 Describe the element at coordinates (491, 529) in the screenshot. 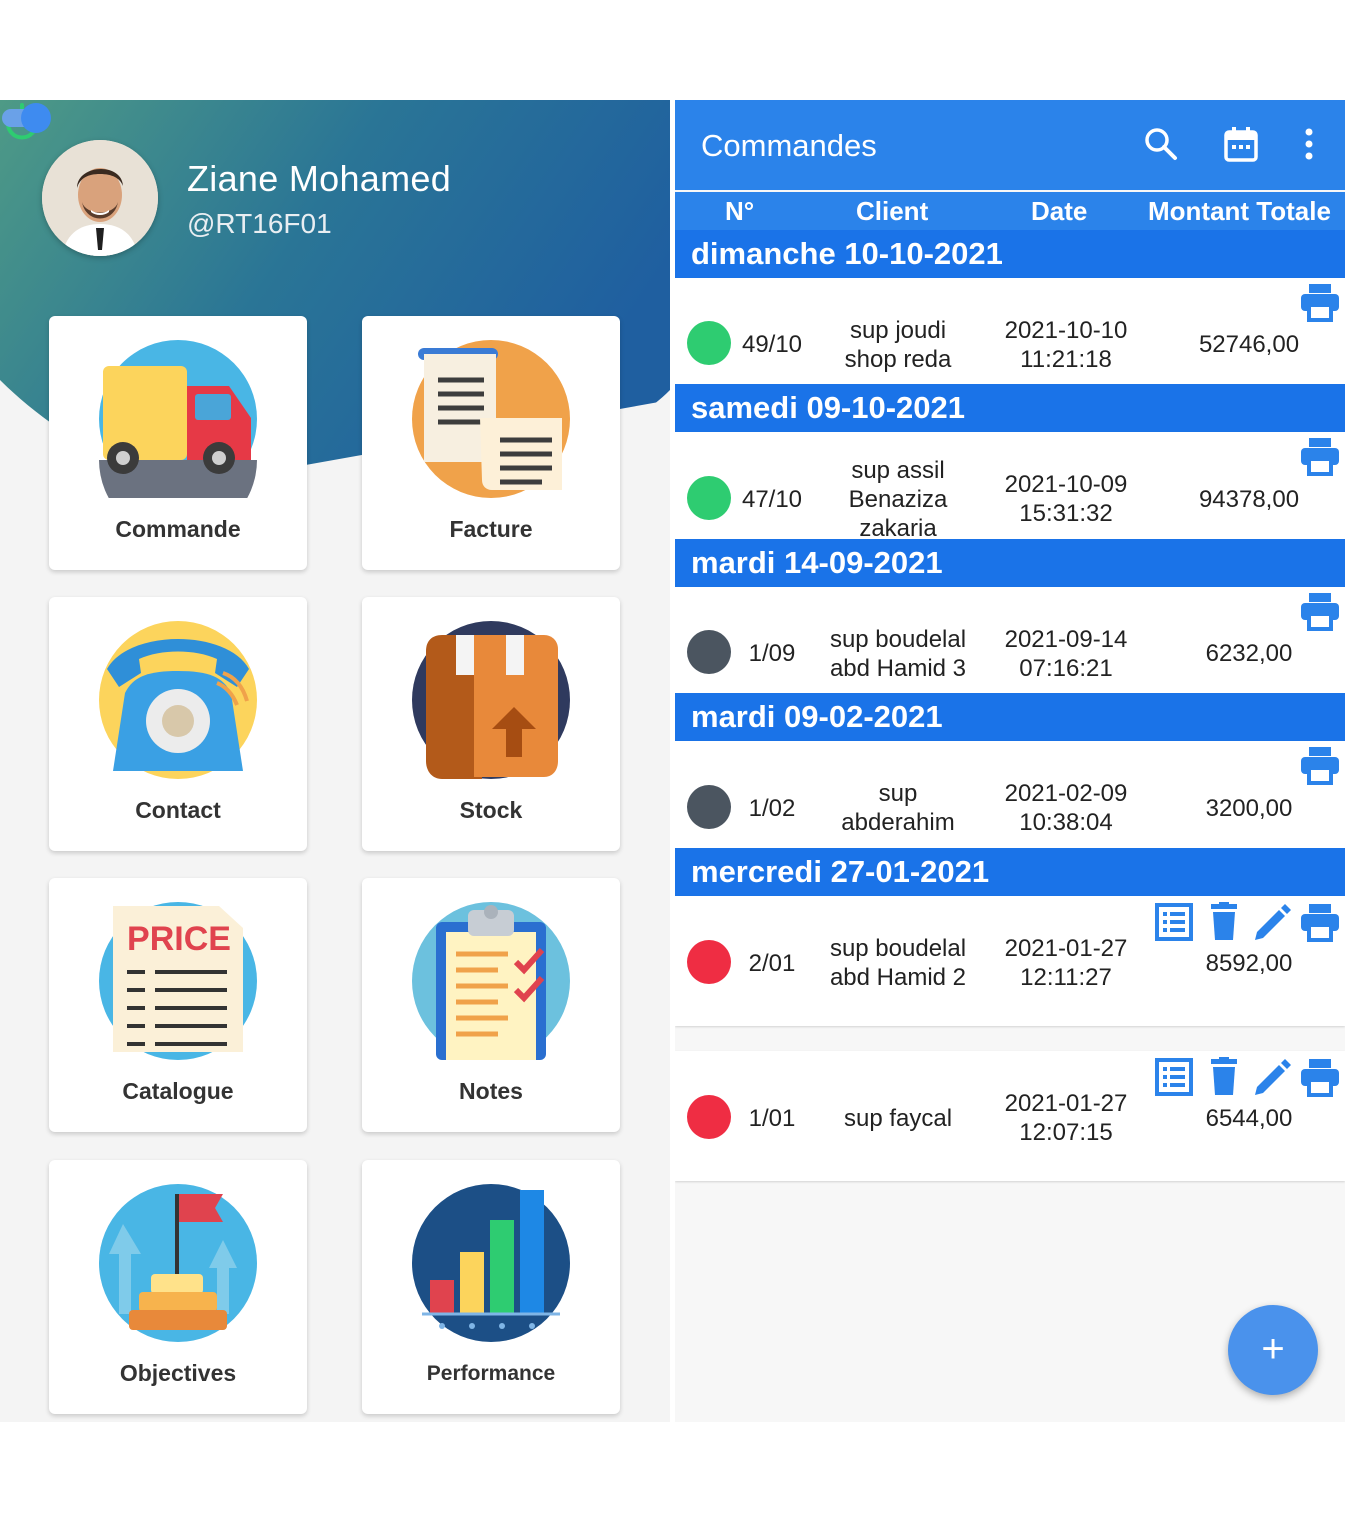

I see `menu-label: Facture` at that location.